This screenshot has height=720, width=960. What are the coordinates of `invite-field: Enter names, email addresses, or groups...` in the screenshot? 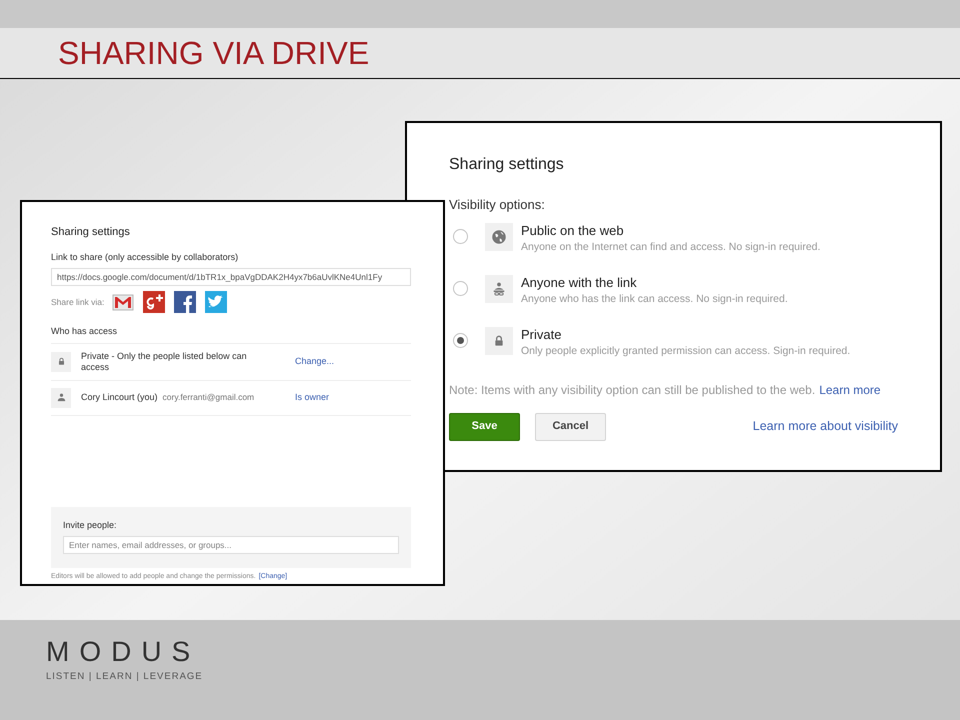 It's located at (231, 545).